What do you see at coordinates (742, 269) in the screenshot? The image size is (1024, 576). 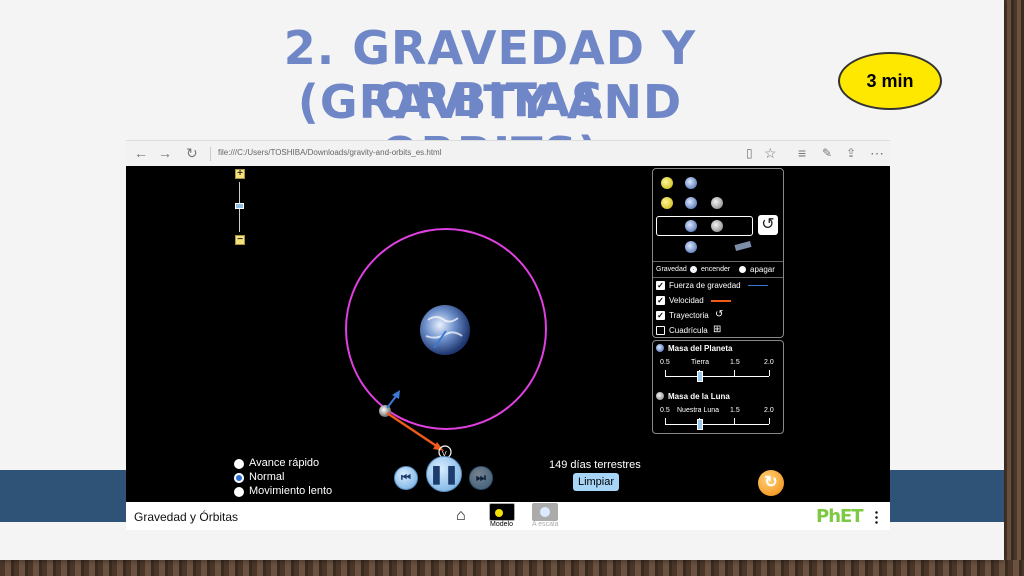 I see `gravity-off-radio` at bounding box center [742, 269].